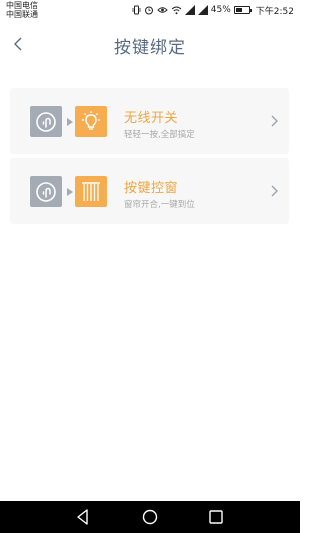 The height and width of the screenshot is (533, 320). I want to click on wifi-icon, so click(176, 10).